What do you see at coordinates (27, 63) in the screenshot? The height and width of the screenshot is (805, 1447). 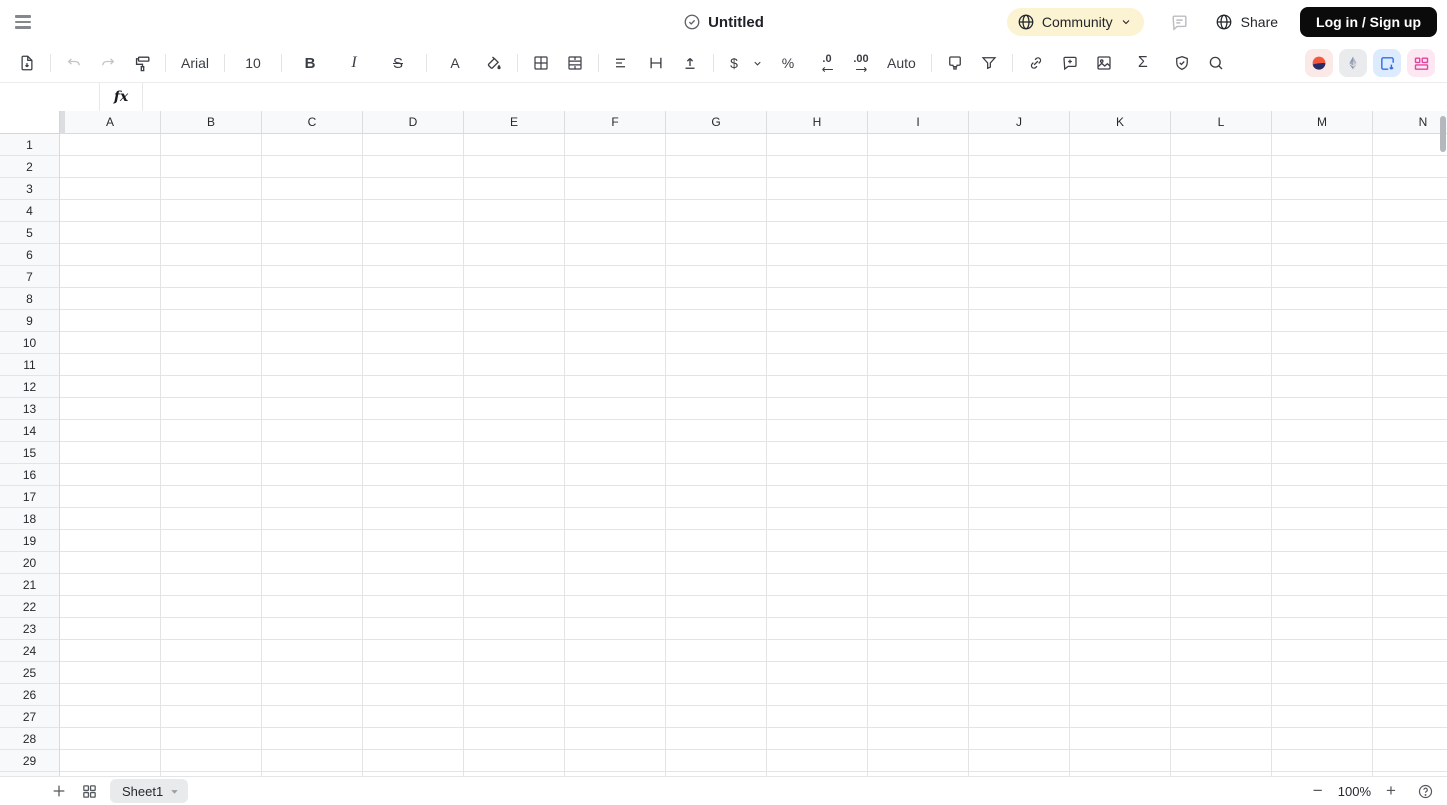 I see `file-export-icon` at bounding box center [27, 63].